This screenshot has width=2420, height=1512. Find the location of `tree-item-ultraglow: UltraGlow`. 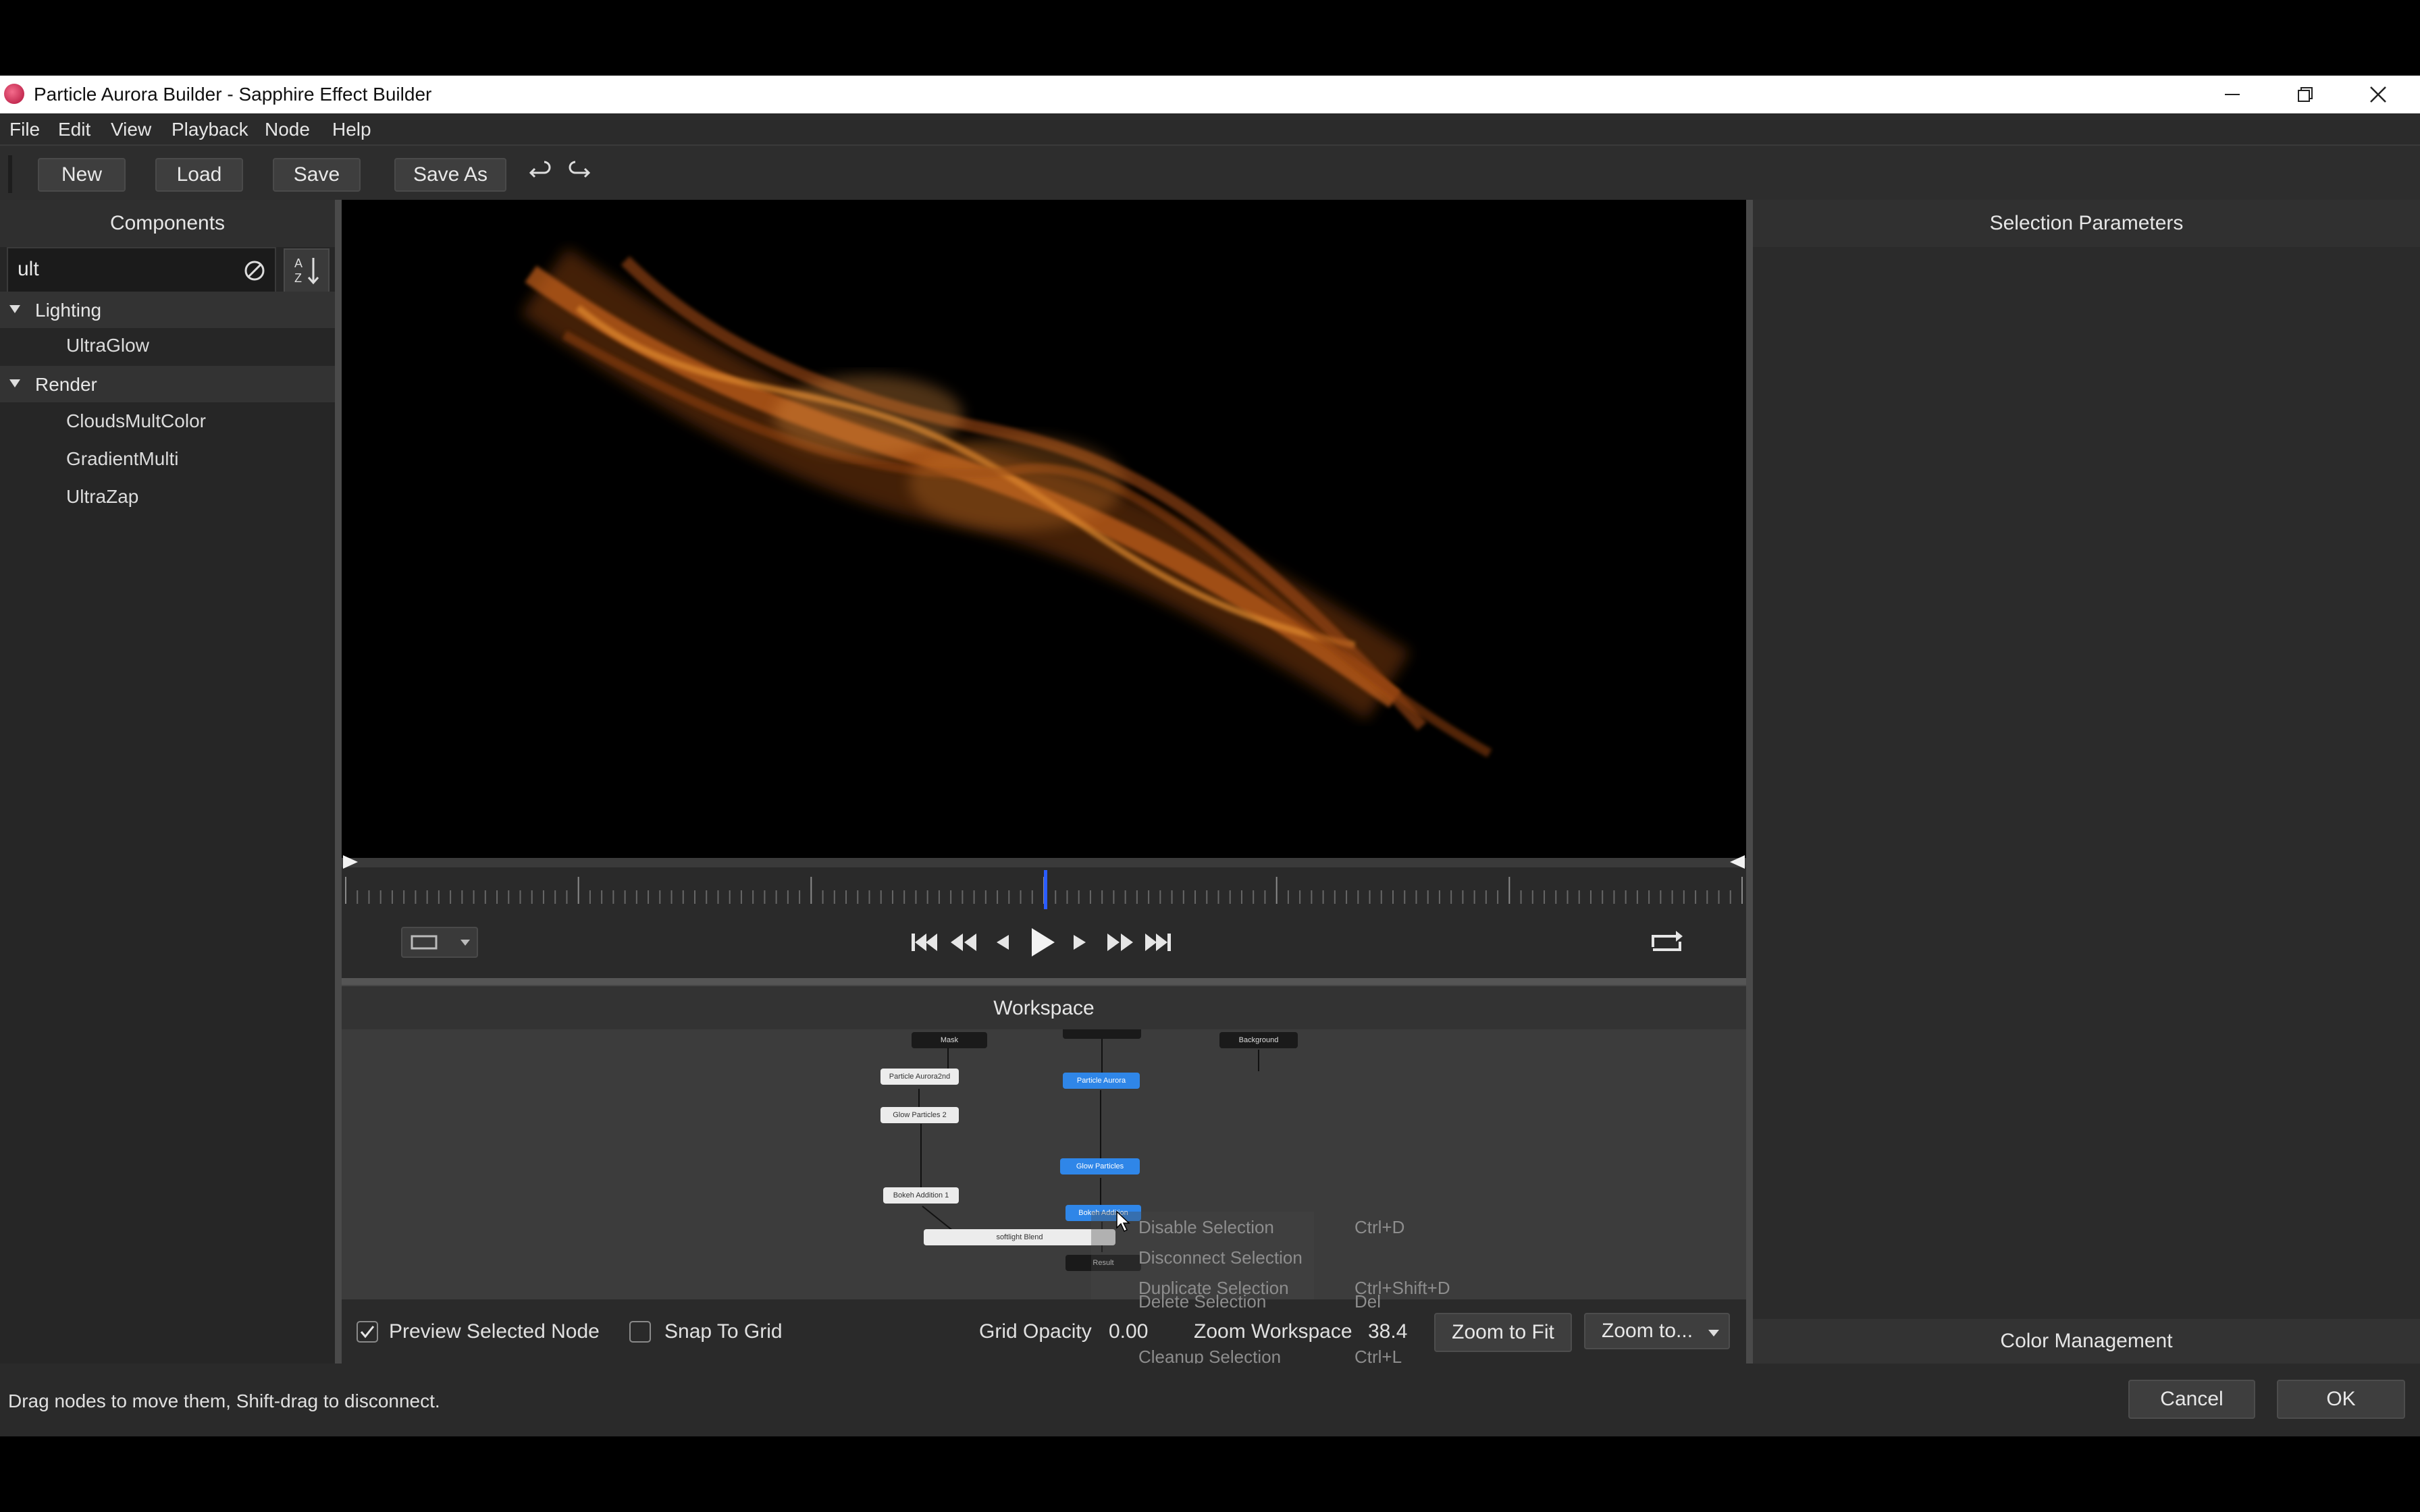

tree-item-ultraglow: UltraGlow is located at coordinates (107, 345).